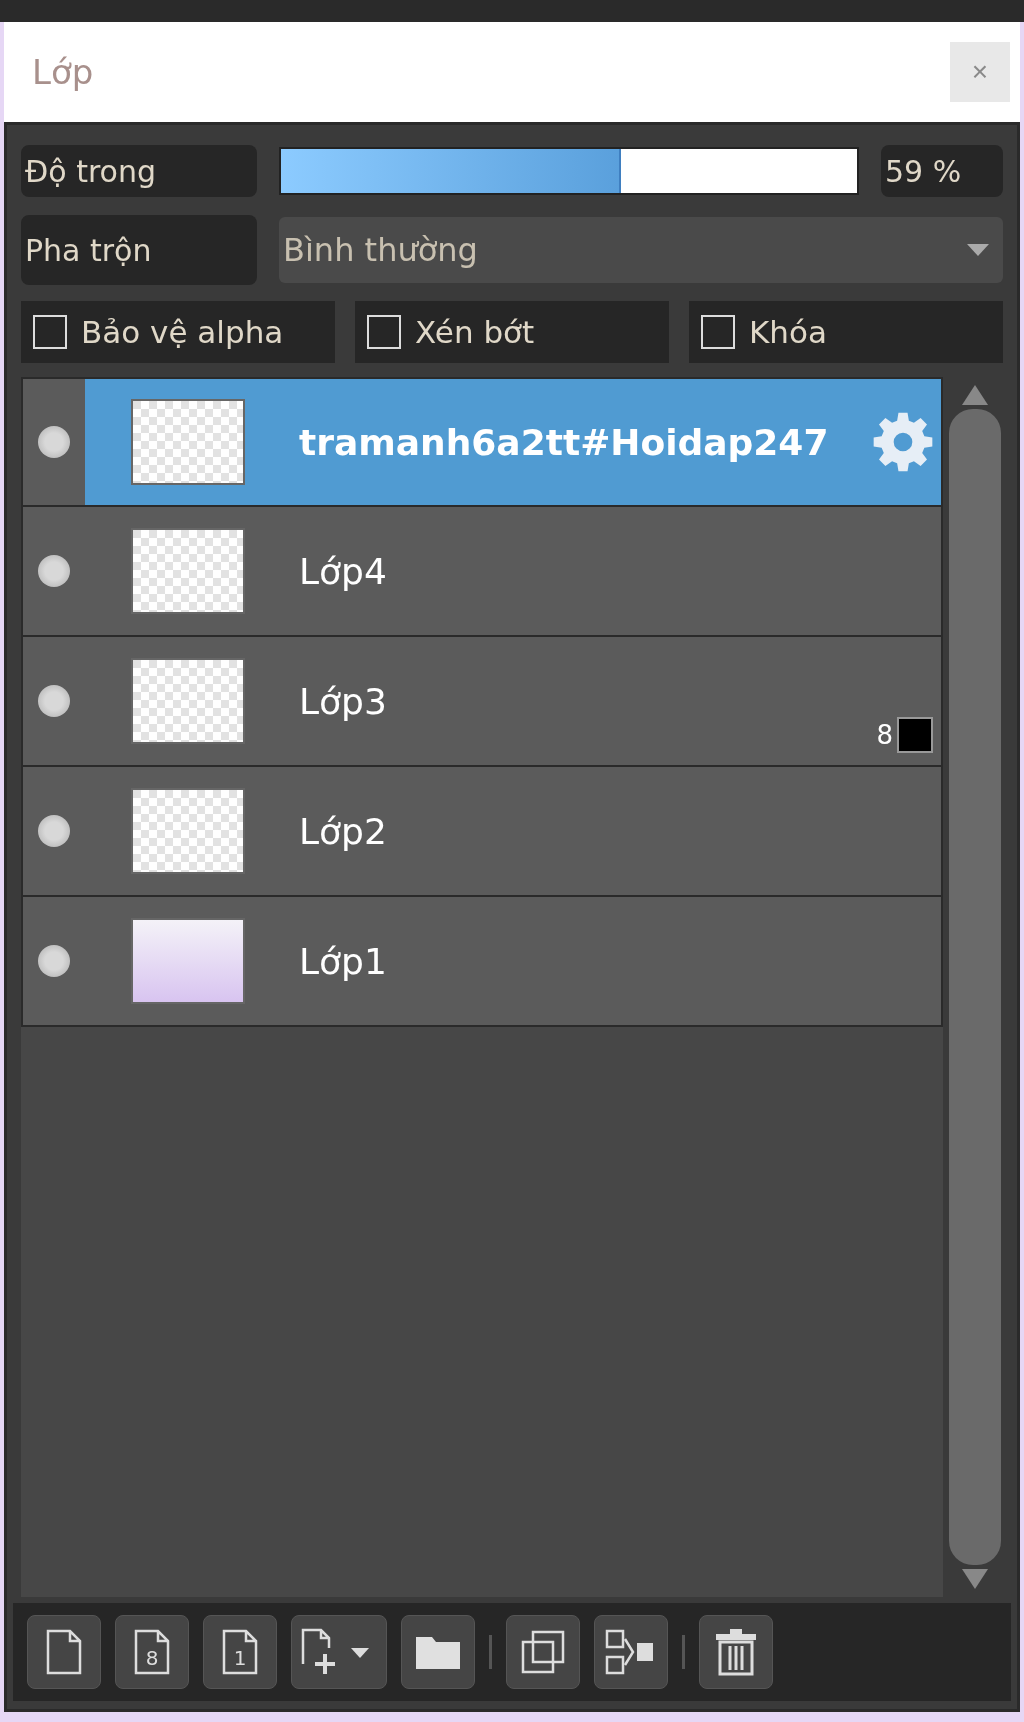 This screenshot has width=1024, height=1722. I want to click on bit-depth-label: 8, so click(884, 735).